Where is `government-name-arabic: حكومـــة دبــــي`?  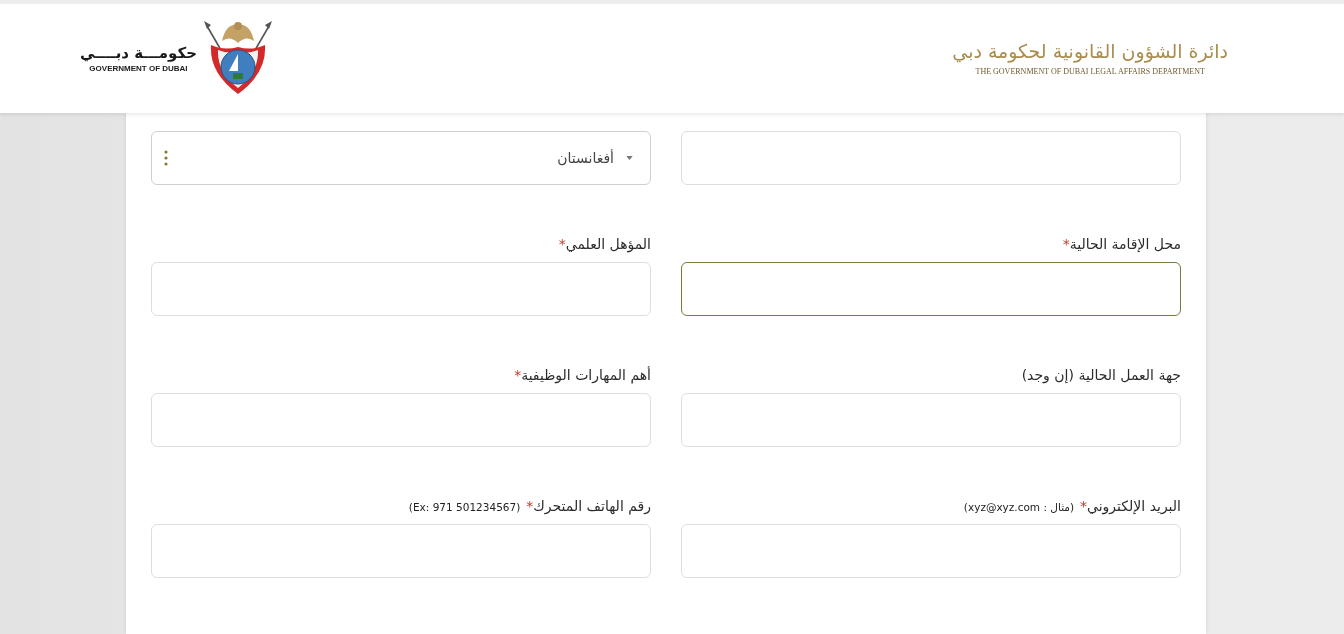
government-name-arabic: حكومـــة دبــــي is located at coordinates (138, 53).